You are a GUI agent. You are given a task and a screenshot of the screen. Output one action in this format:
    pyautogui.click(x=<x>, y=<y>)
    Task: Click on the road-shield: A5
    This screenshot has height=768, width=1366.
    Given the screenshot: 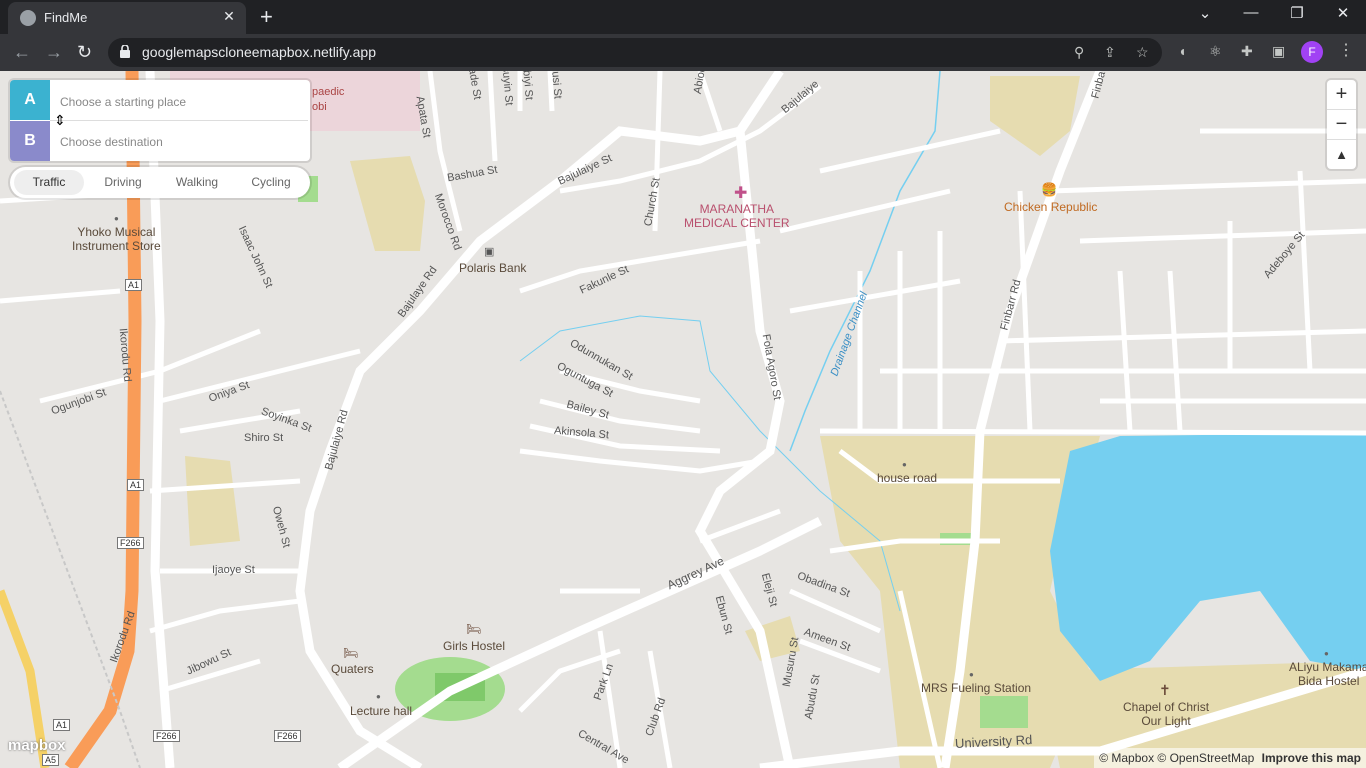 What is the action you would take?
    pyautogui.click(x=51, y=760)
    